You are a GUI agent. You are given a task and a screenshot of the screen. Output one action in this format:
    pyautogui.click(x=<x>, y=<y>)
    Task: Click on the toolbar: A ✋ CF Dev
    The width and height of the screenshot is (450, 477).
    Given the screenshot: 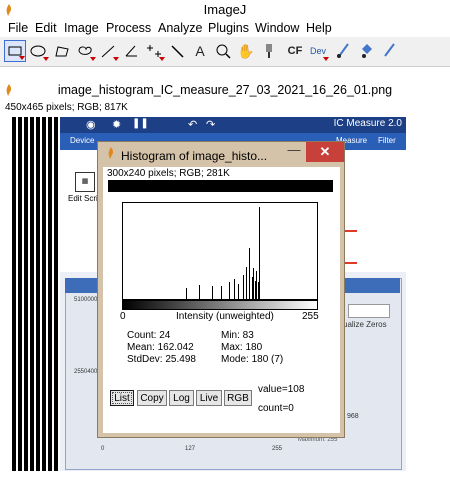 What is the action you would take?
    pyautogui.click(x=225, y=52)
    